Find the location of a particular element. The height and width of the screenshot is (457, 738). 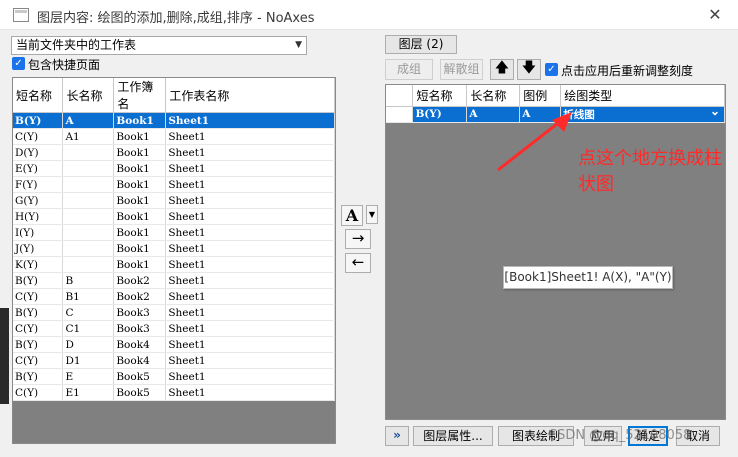

table-row: B(Y) B Book2 Sheet1 is located at coordinates (174, 280).